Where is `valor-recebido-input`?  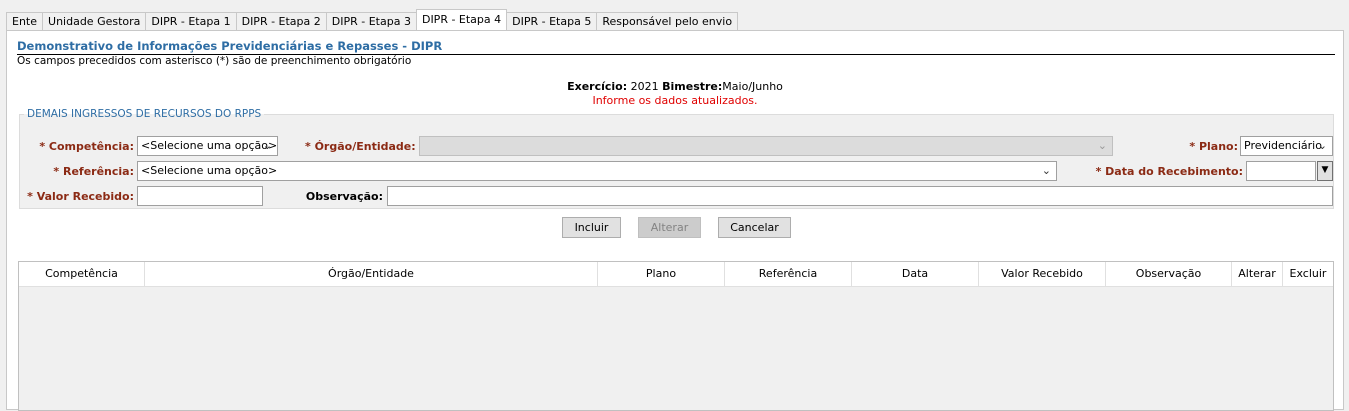 valor-recebido-input is located at coordinates (200, 196).